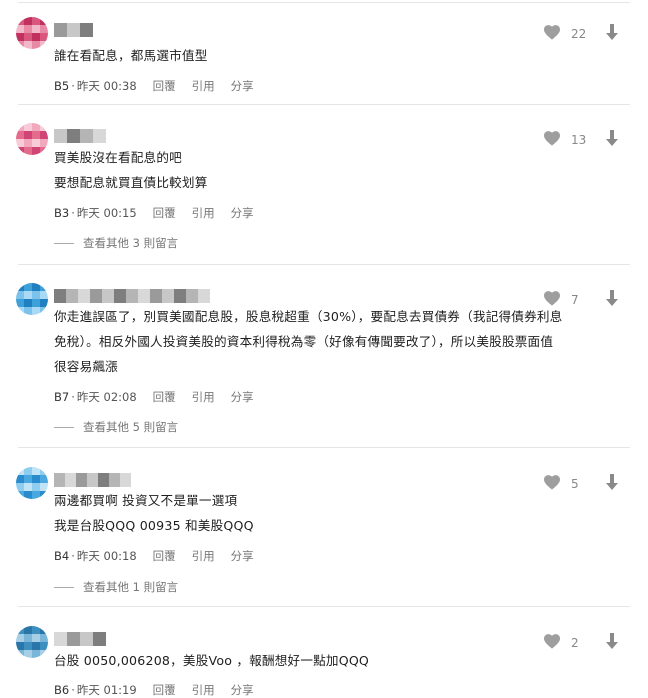 This screenshot has height=698, width=648. Describe the element at coordinates (62, 397) in the screenshot. I see `floor-label: B7` at that location.